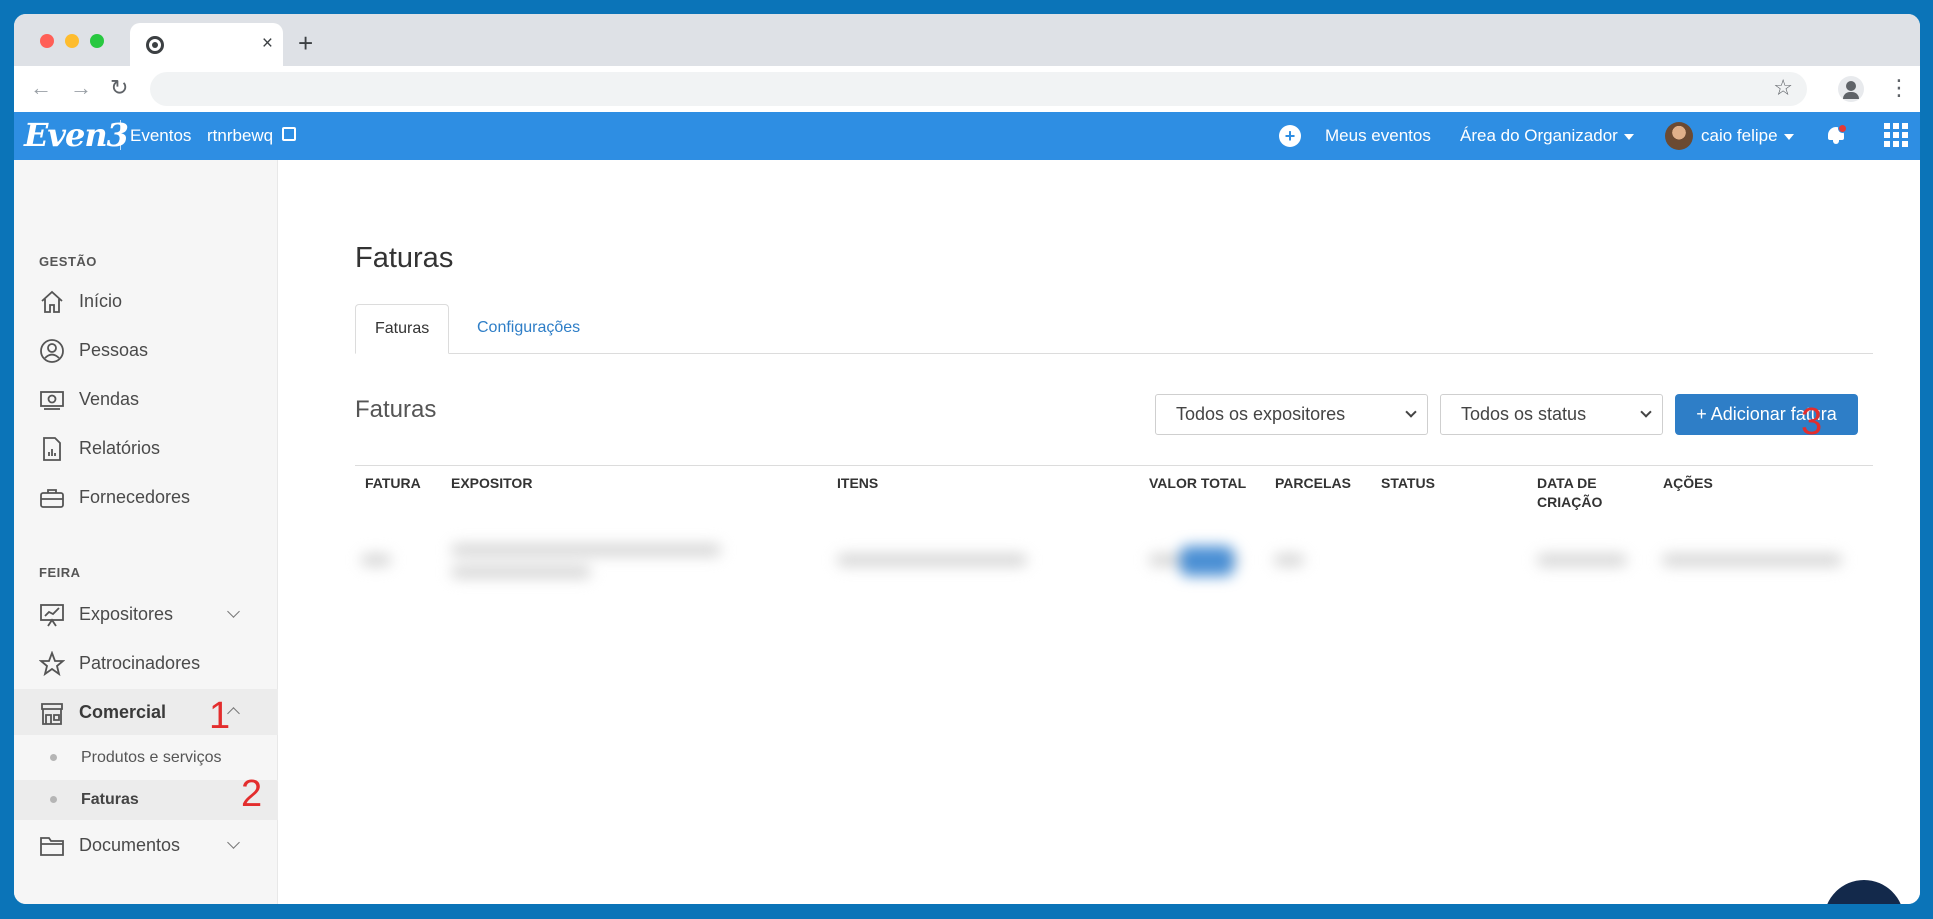  I want to click on even3-logo: Even3, so click(76, 135).